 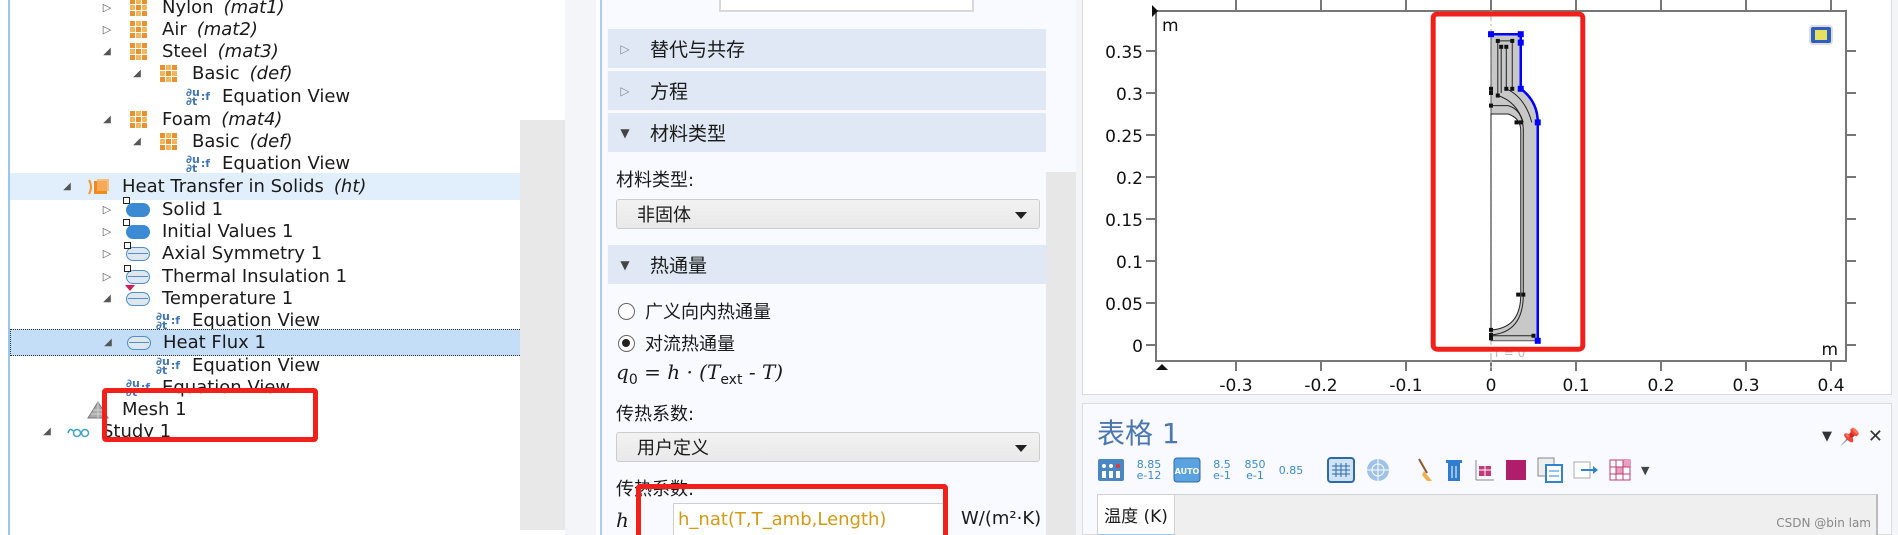 I want to click on clear-table-icon, so click(x=1425, y=470).